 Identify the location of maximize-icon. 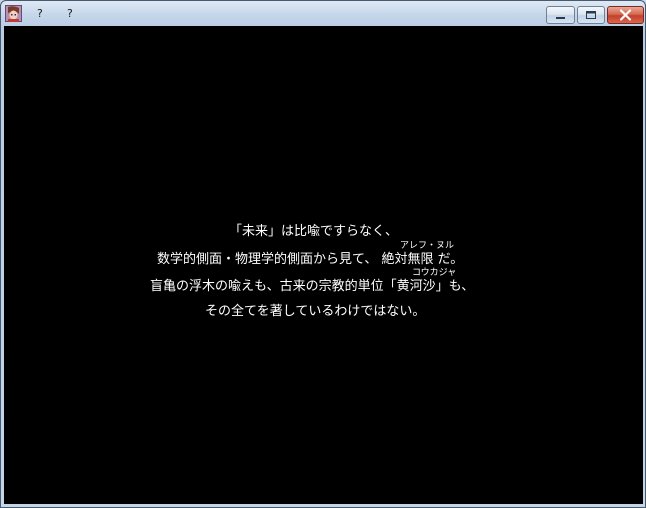
(591, 15).